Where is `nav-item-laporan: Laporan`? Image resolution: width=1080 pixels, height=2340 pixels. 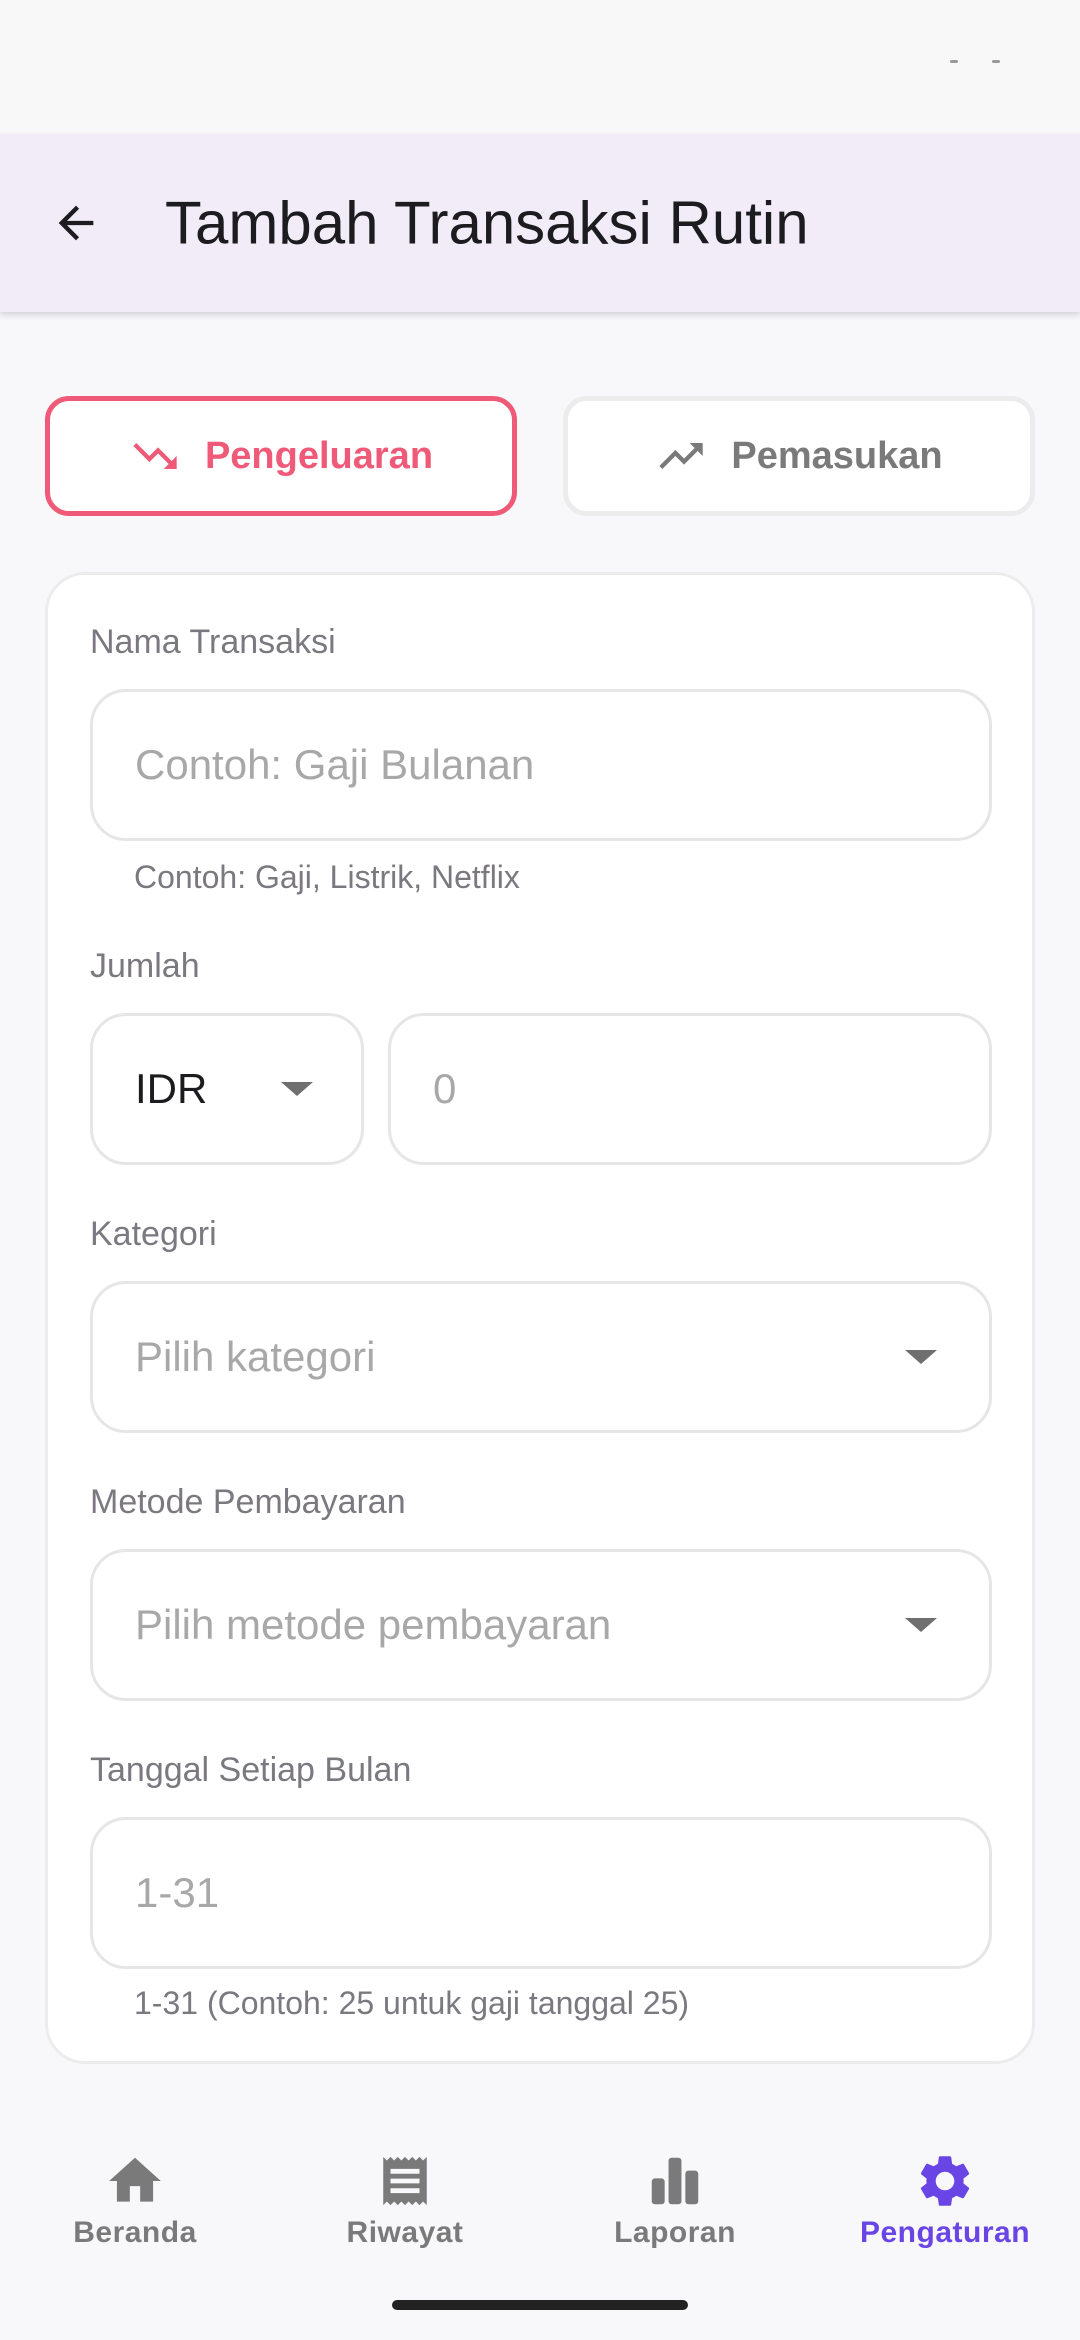
nav-item-laporan: Laporan is located at coordinates (675, 2205).